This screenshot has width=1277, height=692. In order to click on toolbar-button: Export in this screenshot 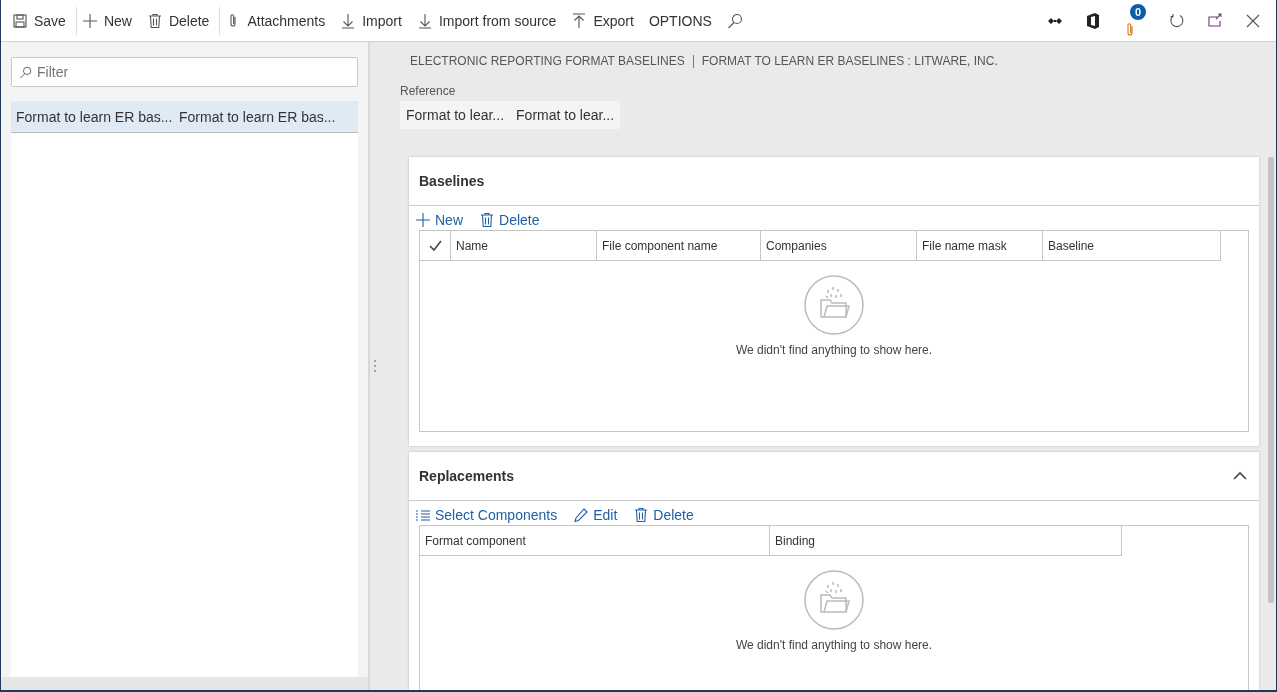, I will do `click(605, 20)`.